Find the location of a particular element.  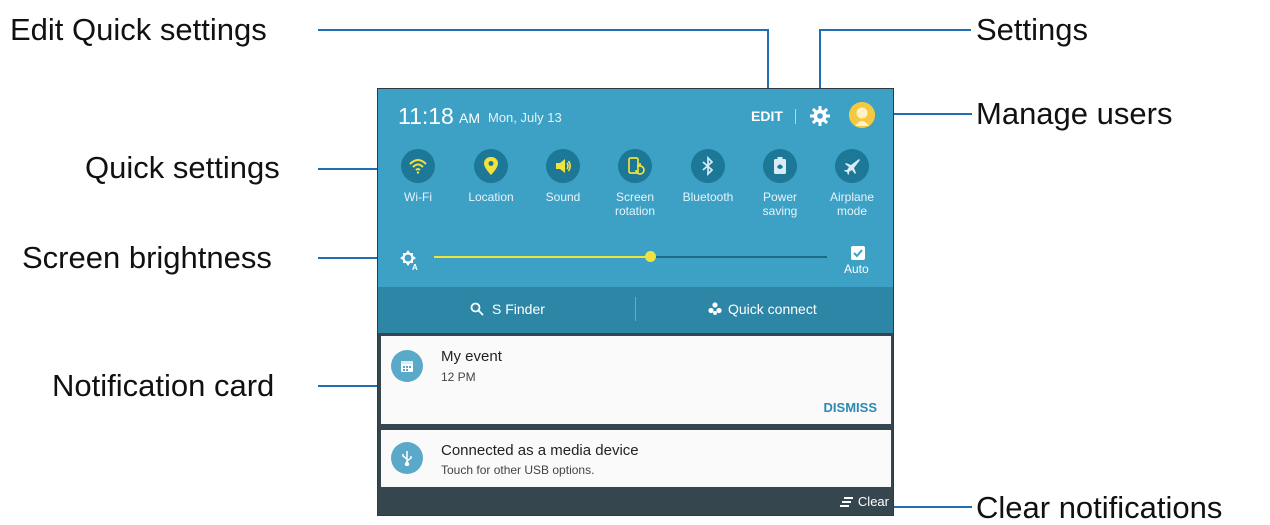

finder-bar: S Finder Quick connect is located at coordinates (635, 310).